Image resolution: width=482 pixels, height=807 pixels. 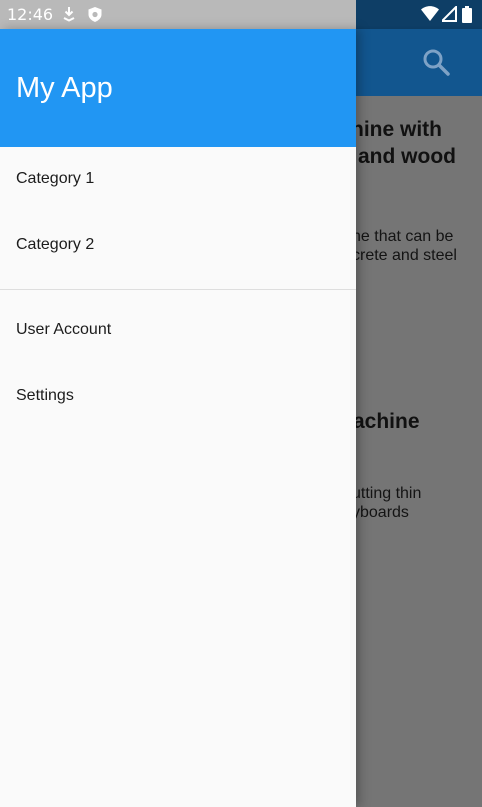 What do you see at coordinates (467, 17) in the screenshot?
I see `battery-icon` at bounding box center [467, 17].